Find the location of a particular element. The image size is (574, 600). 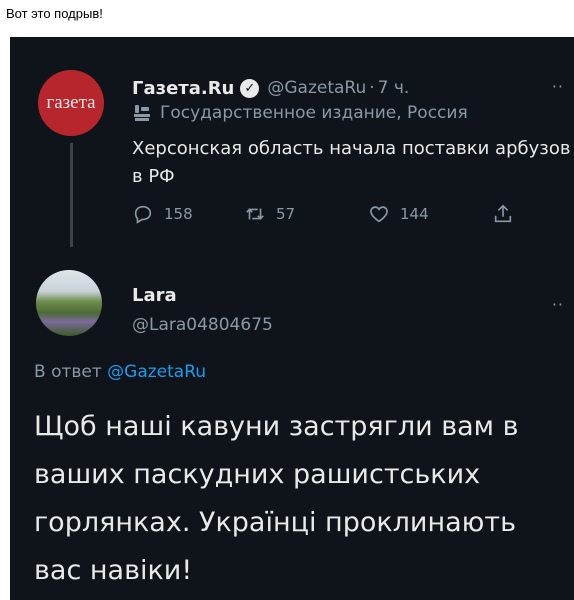

reply-context: В ответ @GazetaRu is located at coordinates (120, 372).